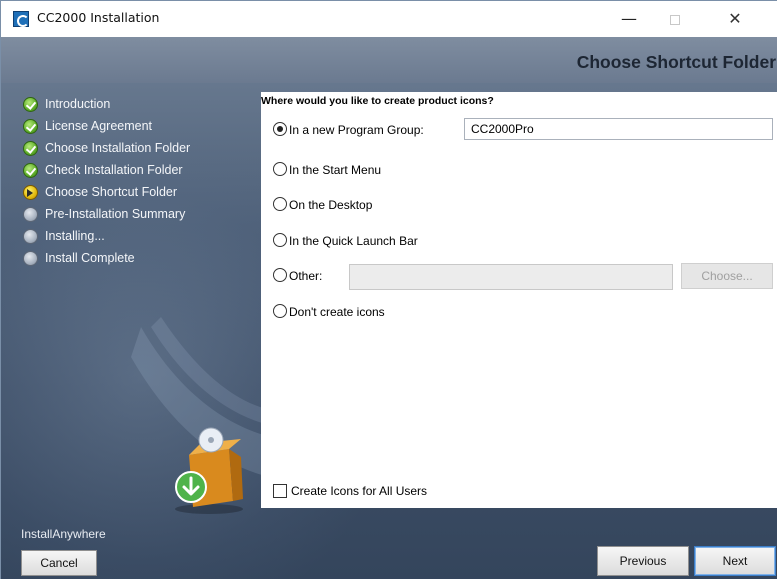 This screenshot has height=579, width=777. Describe the element at coordinates (90, 258) in the screenshot. I see `step-label: Install Complete` at that location.